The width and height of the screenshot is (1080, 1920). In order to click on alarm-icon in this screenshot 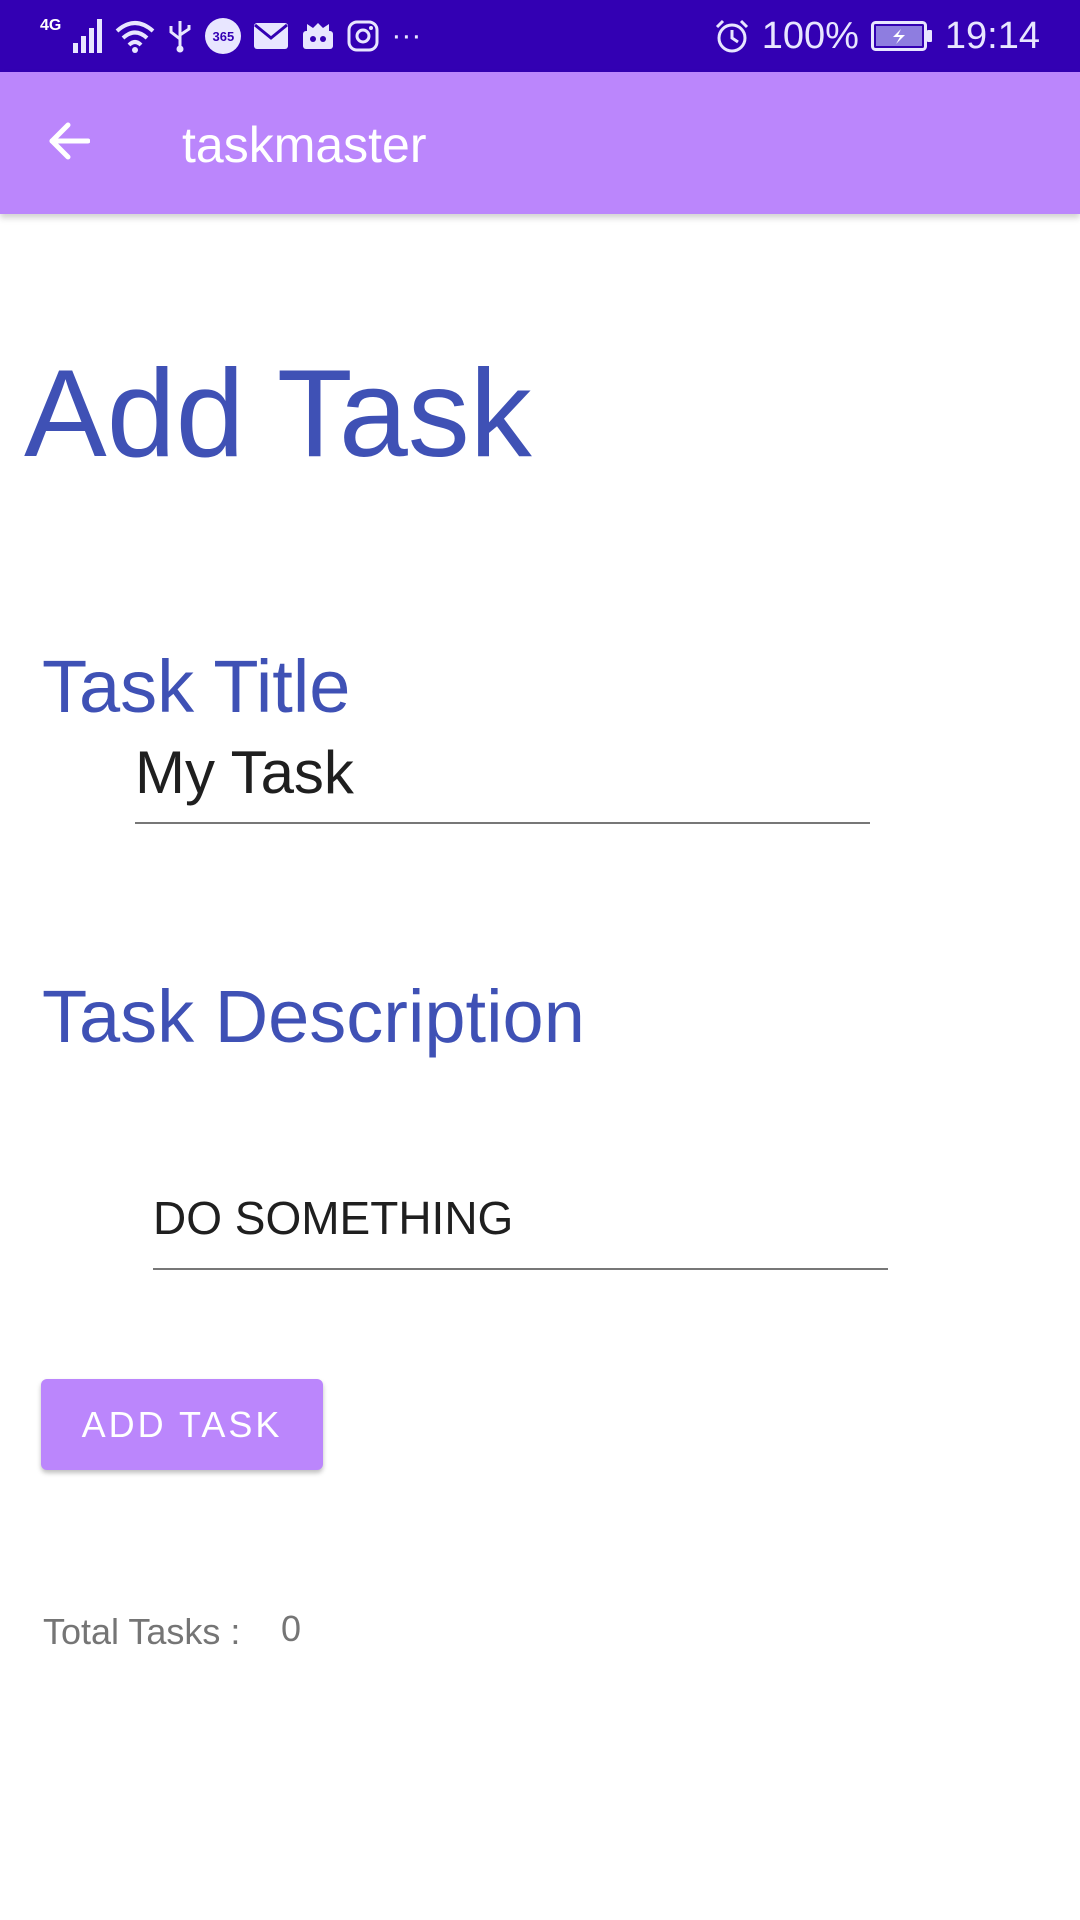, I will do `click(732, 36)`.